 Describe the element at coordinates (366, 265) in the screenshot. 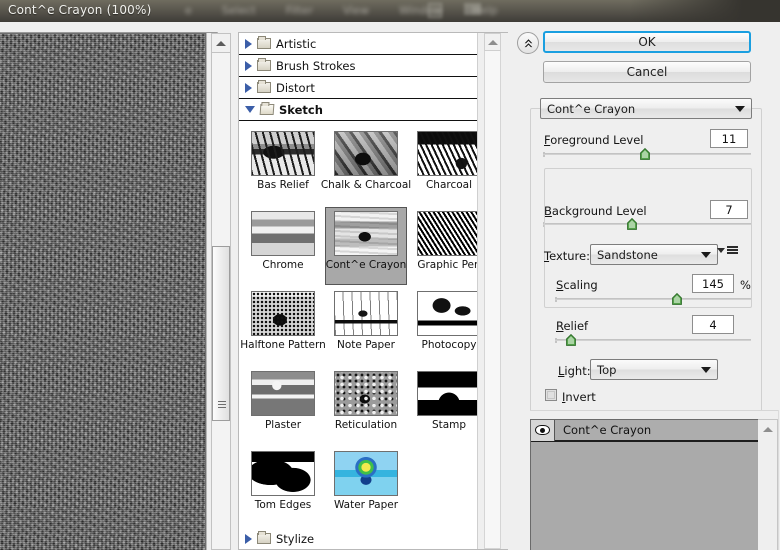

I see `filter-thumbnail-label: Cont^e Crayon` at that location.